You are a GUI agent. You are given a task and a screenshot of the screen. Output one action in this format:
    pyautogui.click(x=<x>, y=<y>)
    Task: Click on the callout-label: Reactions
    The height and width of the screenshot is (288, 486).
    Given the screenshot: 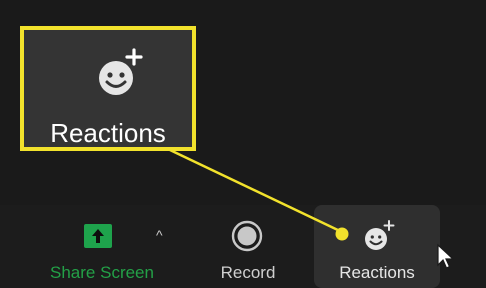 What is the action you would take?
    pyautogui.click(x=108, y=133)
    